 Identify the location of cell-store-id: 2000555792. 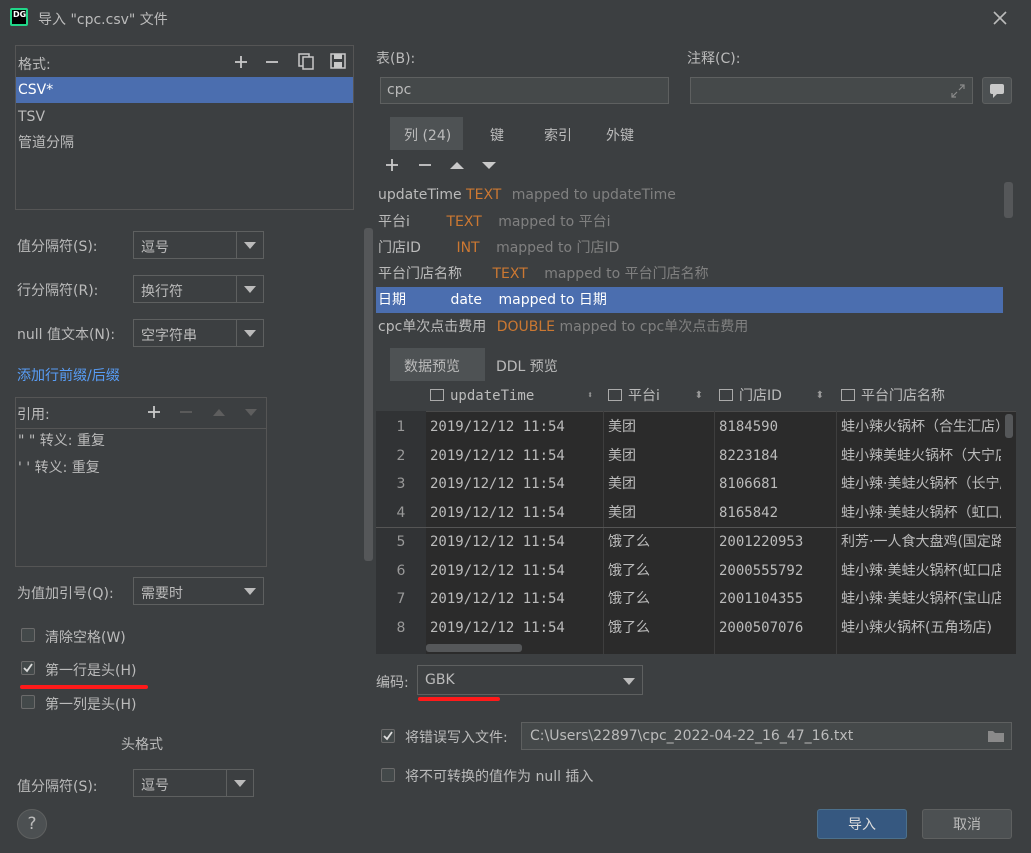
(776, 571).